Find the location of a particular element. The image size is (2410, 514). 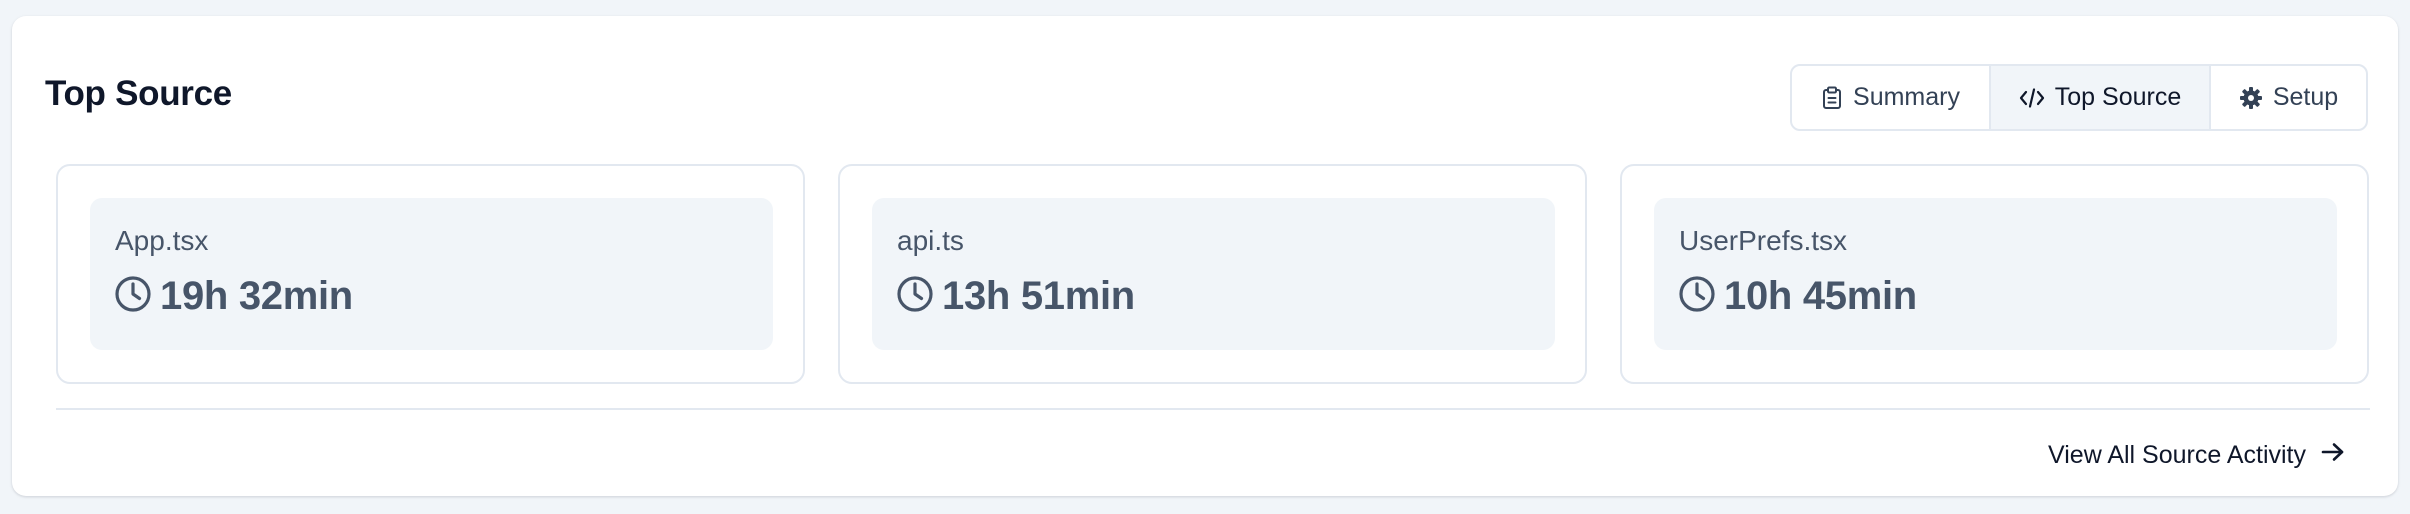

source-tile-body: App.tsx 19h 32min is located at coordinates (431, 274).